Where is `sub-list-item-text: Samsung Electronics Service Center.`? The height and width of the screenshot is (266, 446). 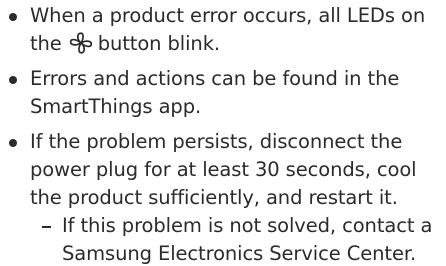 sub-list-item-text: Samsung Electronics Service Center. is located at coordinates (239, 253).